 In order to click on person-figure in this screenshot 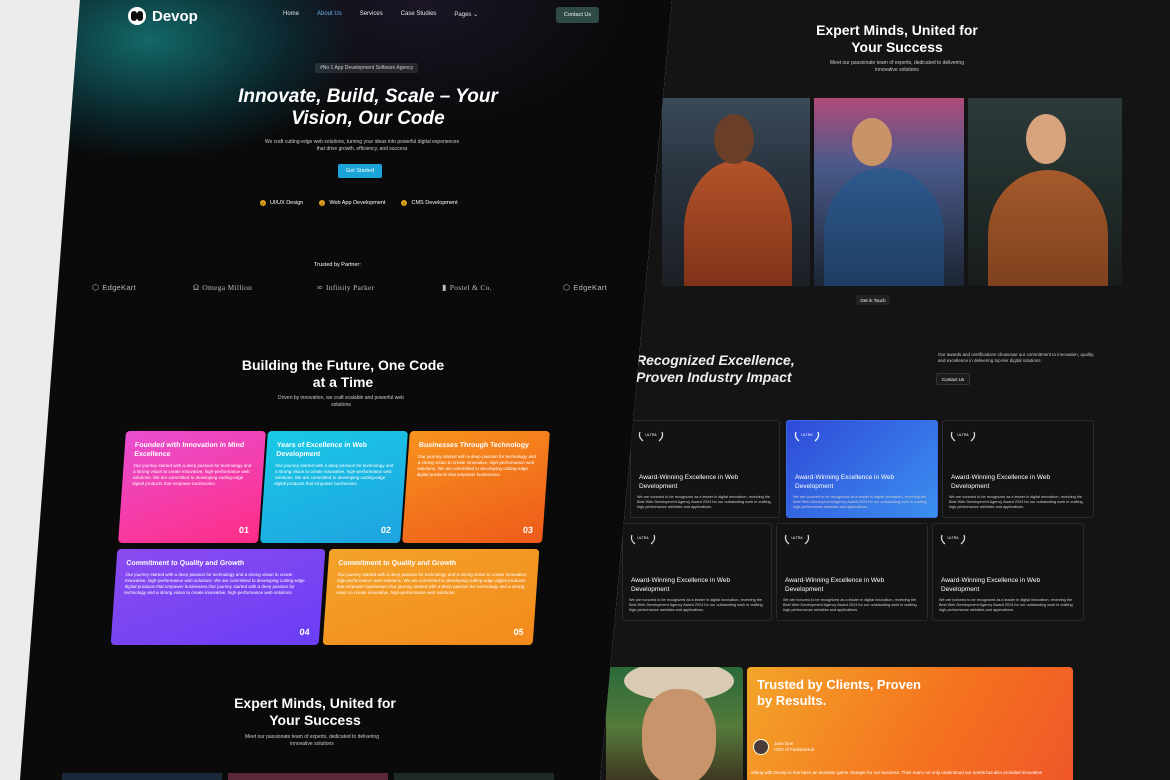, I will do `click(884, 227)`.